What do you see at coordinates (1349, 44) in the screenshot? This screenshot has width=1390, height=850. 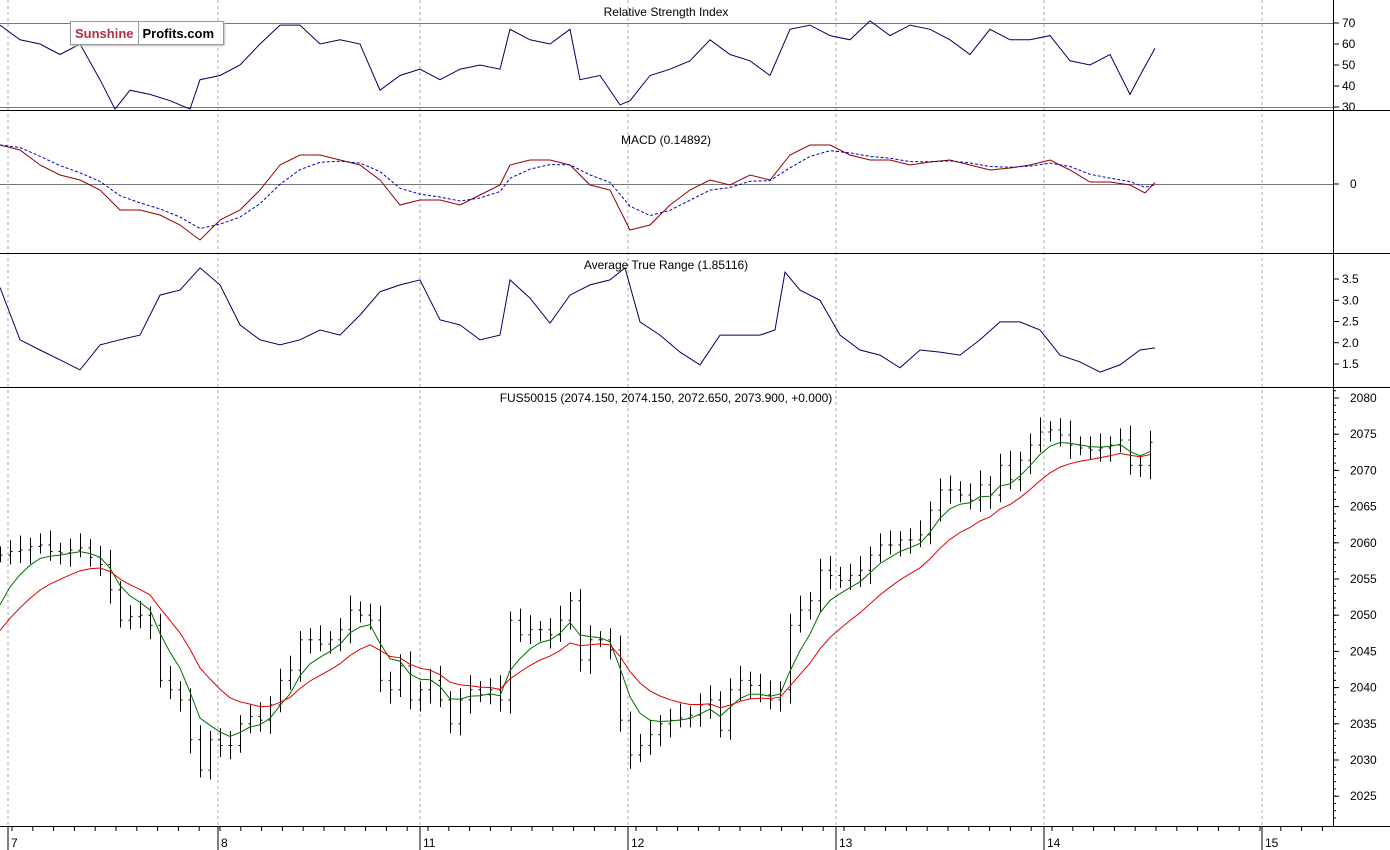 I see `rsi-tick-label: 60` at bounding box center [1349, 44].